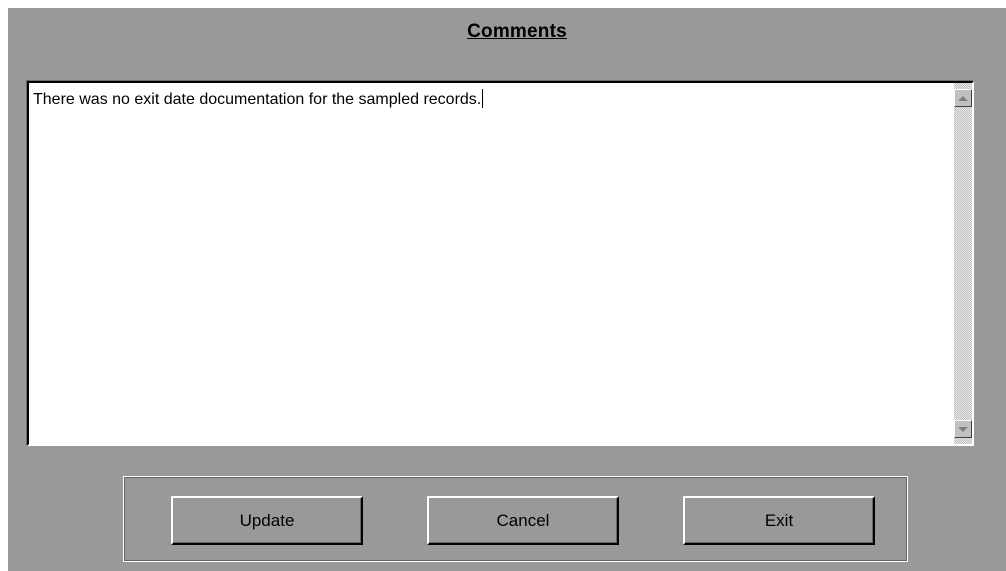  I want to click on page-title: Comments, so click(517, 31).